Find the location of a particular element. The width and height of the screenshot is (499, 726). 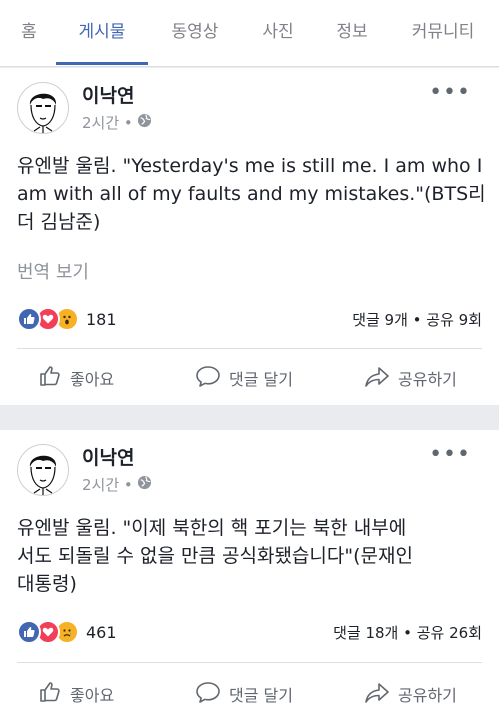

reactions-summary: 461 is located at coordinates (67, 632).